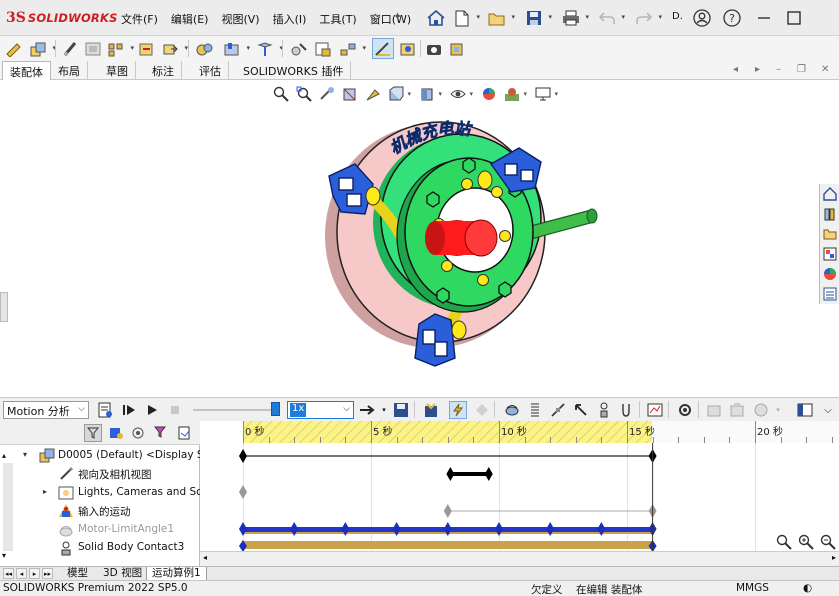 The height and width of the screenshot is (596, 839). What do you see at coordinates (655, 410) in the screenshot?
I see `results-and-plots-icon` at bounding box center [655, 410].